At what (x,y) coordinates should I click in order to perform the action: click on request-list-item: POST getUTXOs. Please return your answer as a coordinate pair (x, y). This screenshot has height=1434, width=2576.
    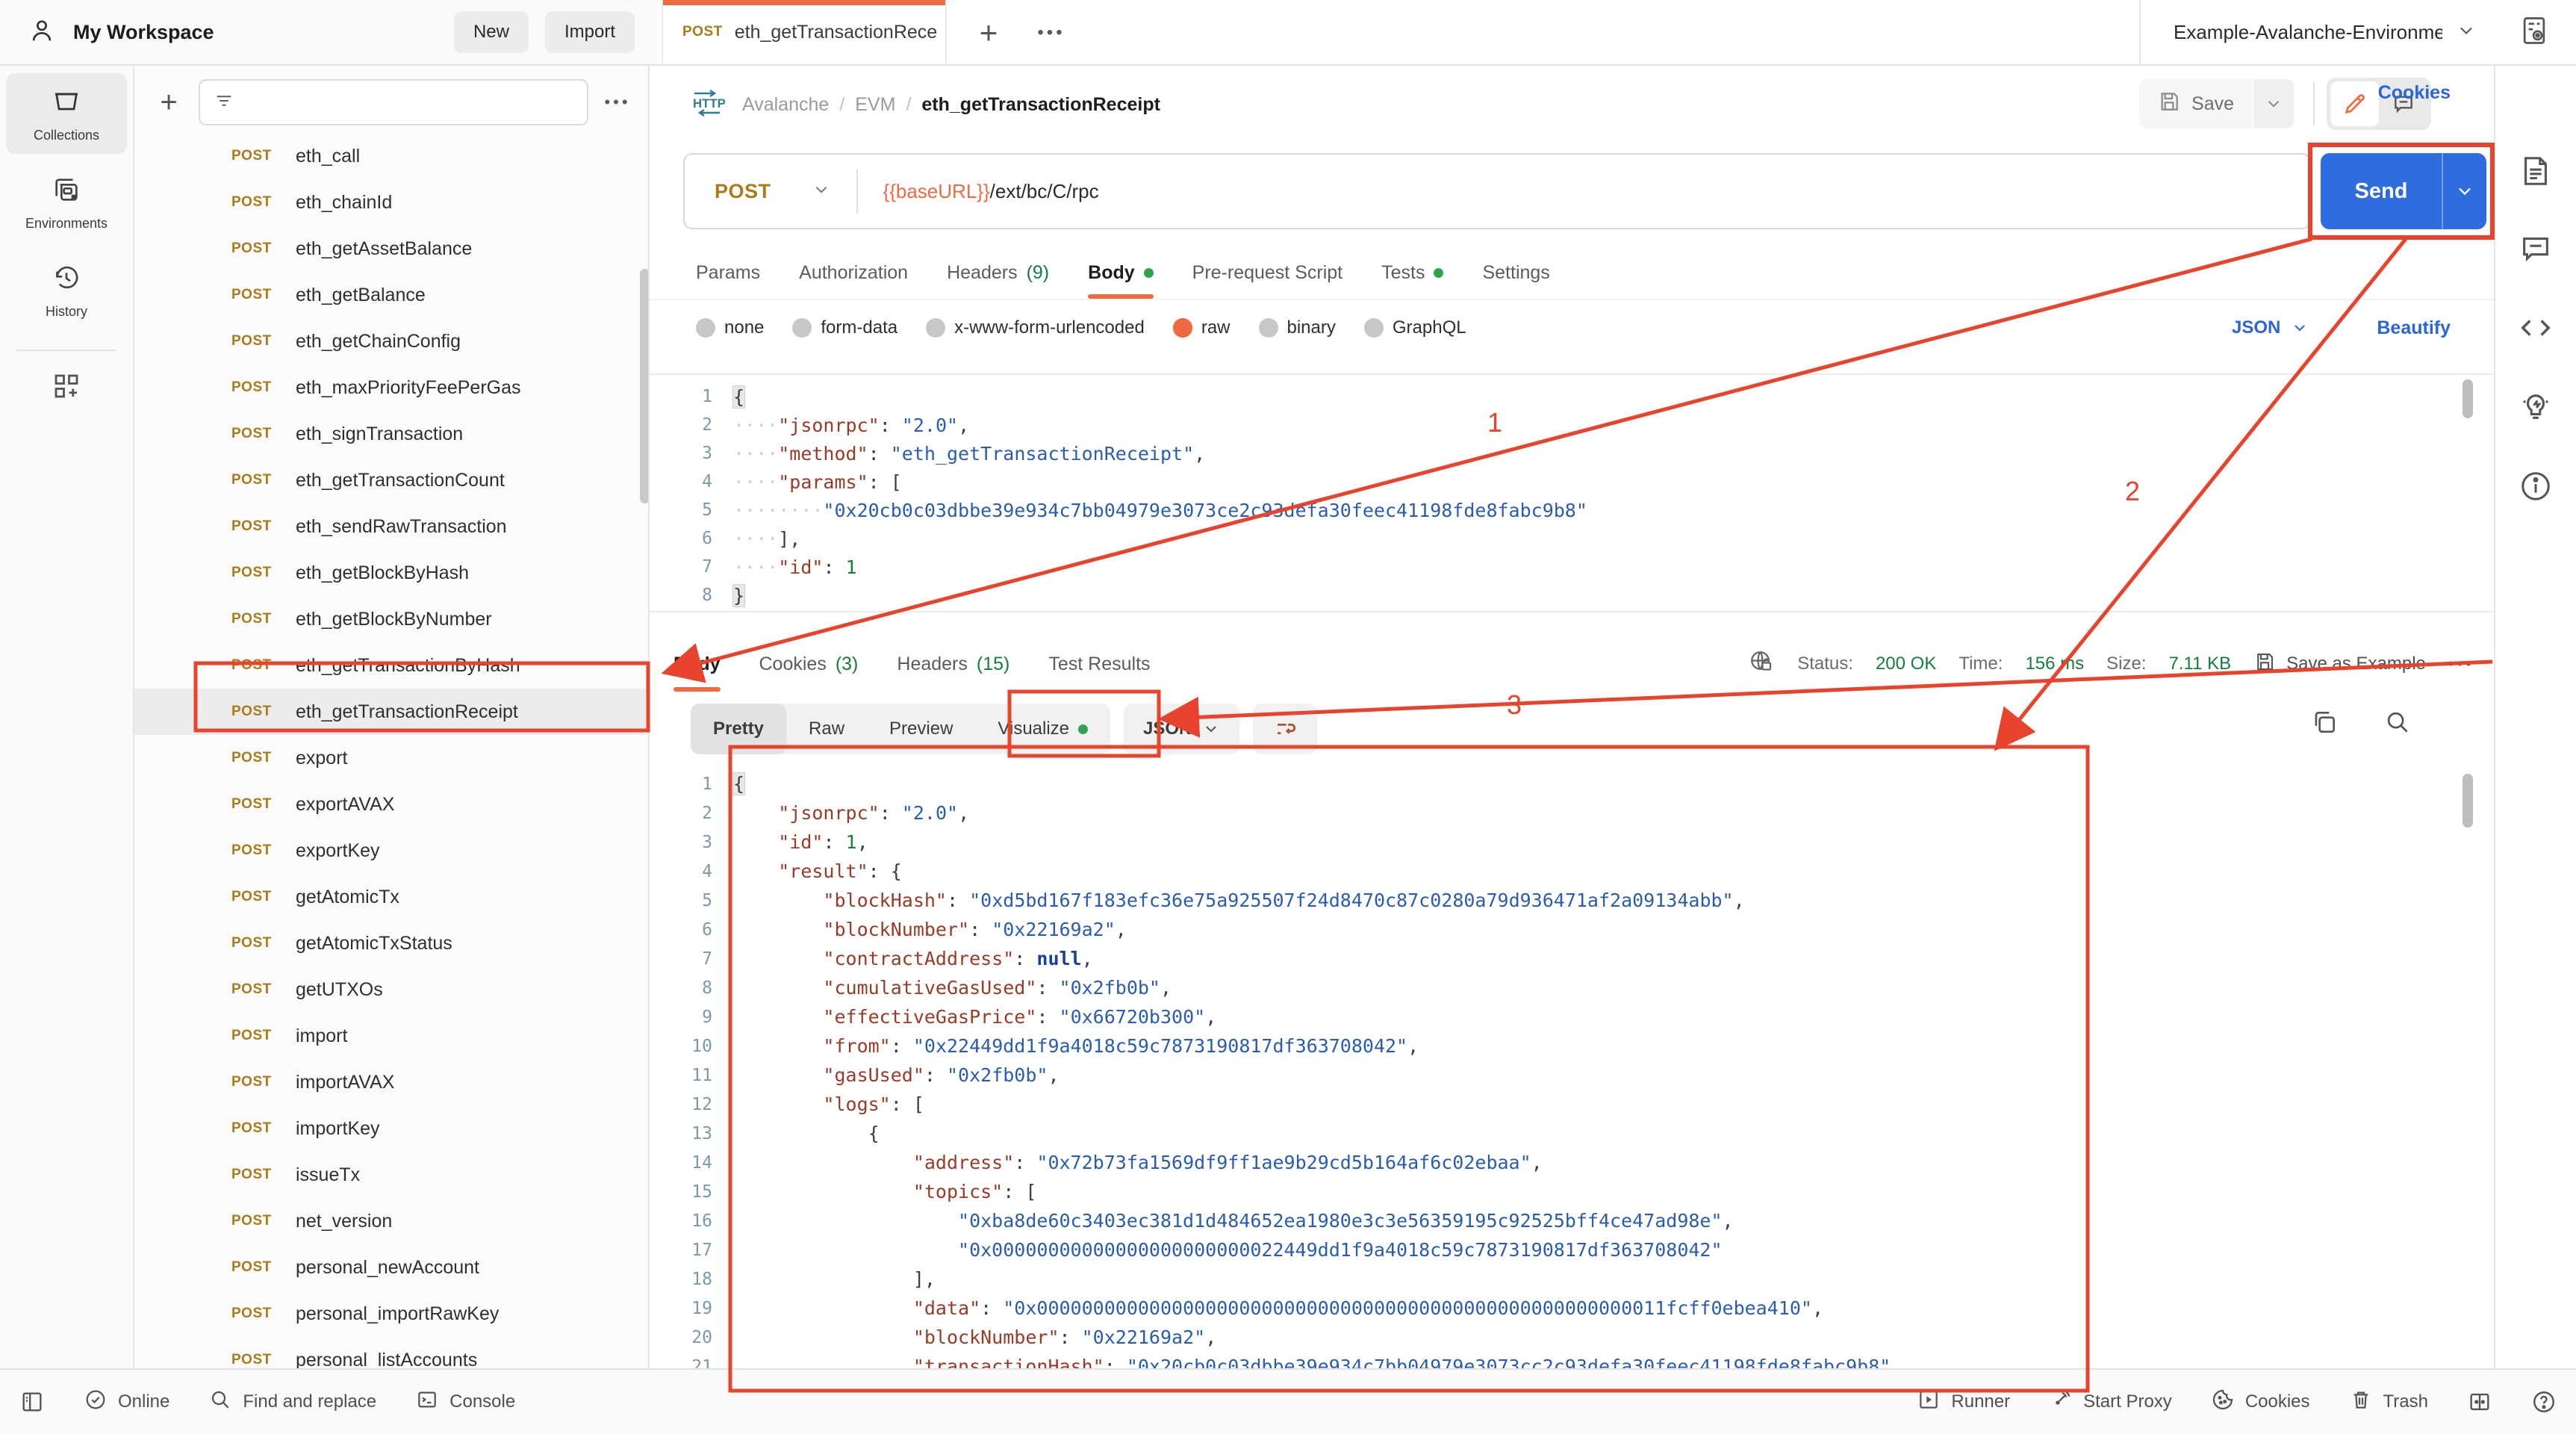
    Looking at the image, I should click on (391, 989).